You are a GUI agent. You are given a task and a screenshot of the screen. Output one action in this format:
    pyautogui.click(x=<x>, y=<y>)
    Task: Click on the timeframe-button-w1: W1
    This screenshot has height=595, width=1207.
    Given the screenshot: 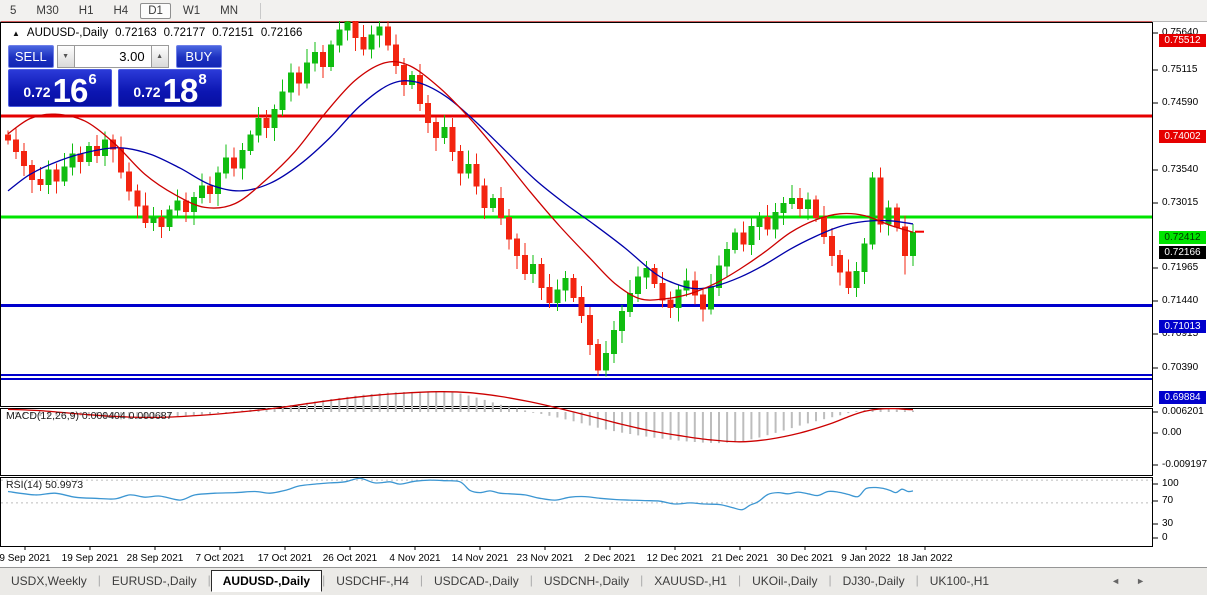 What is the action you would take?
    pyautogui.click(x=191, y=11)
    